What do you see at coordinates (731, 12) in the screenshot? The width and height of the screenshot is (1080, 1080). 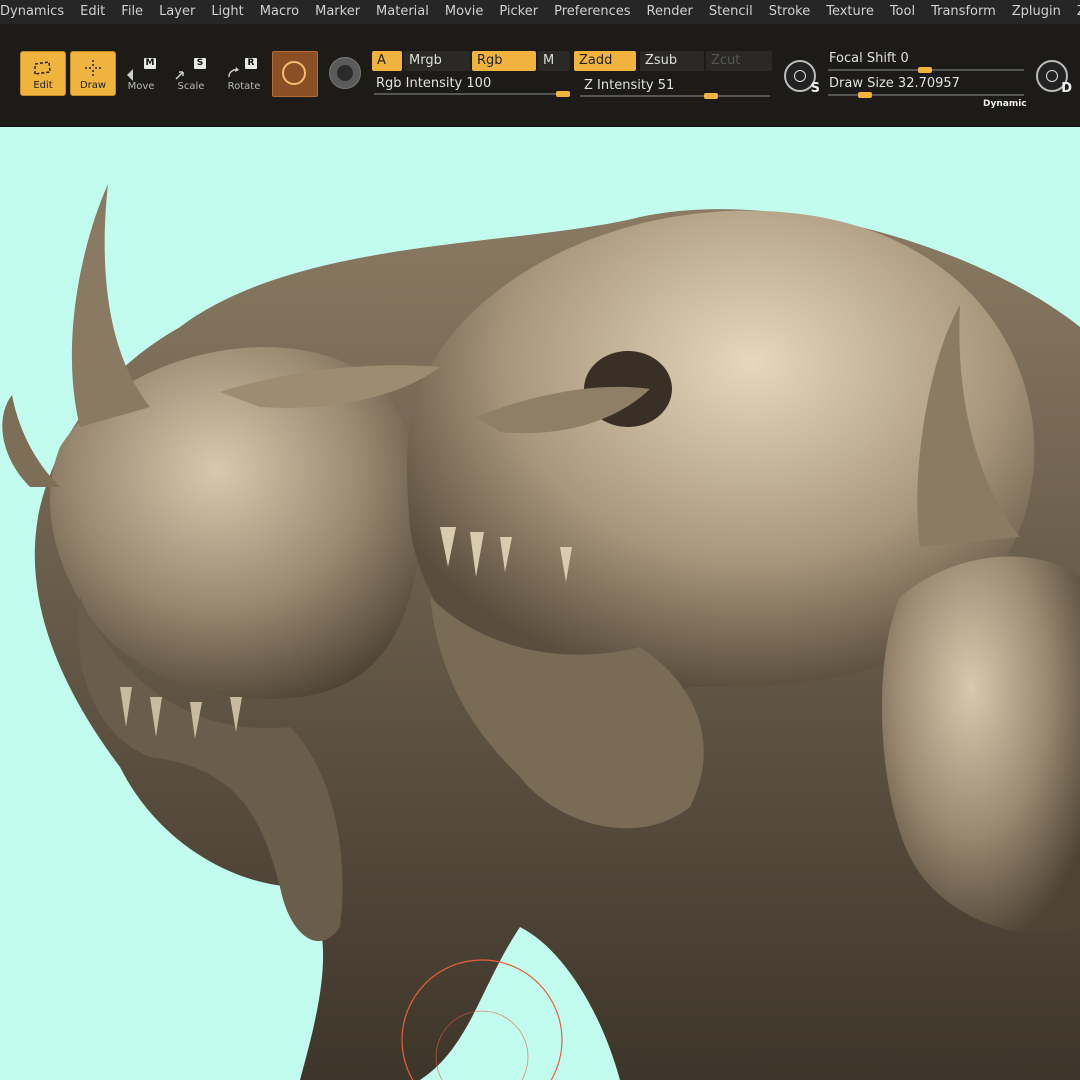 I see `menu-item-stencil: Stencil` at bounding box center [731, 12].